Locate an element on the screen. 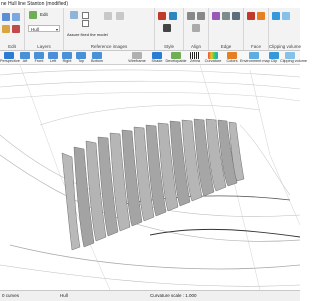  developable-icon is located at coordinates (176, 55).